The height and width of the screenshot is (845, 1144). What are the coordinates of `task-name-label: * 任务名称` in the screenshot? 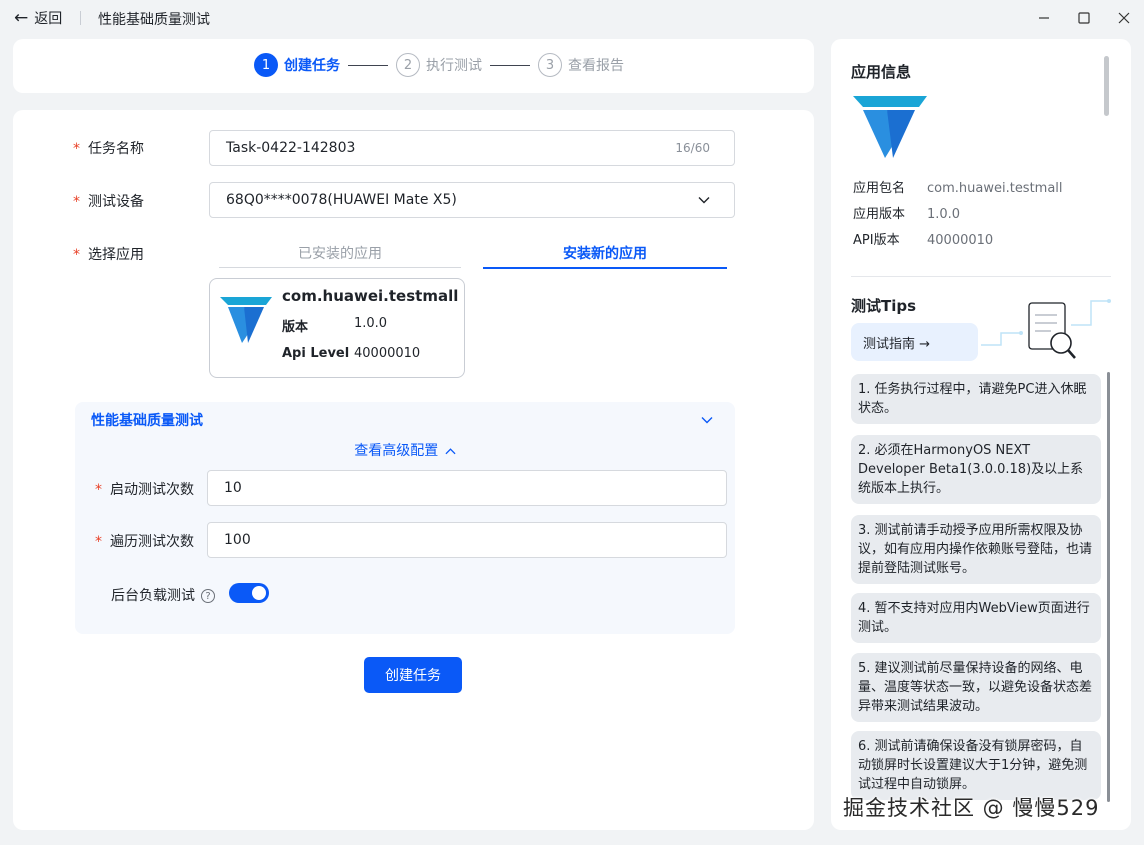 It's located at (108, 149).